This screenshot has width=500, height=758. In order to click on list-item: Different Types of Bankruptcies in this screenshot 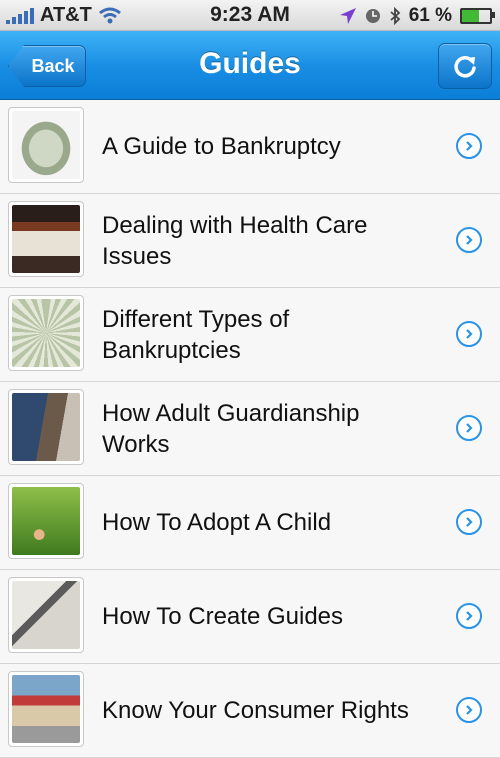, I will do `click(250, 335)`.